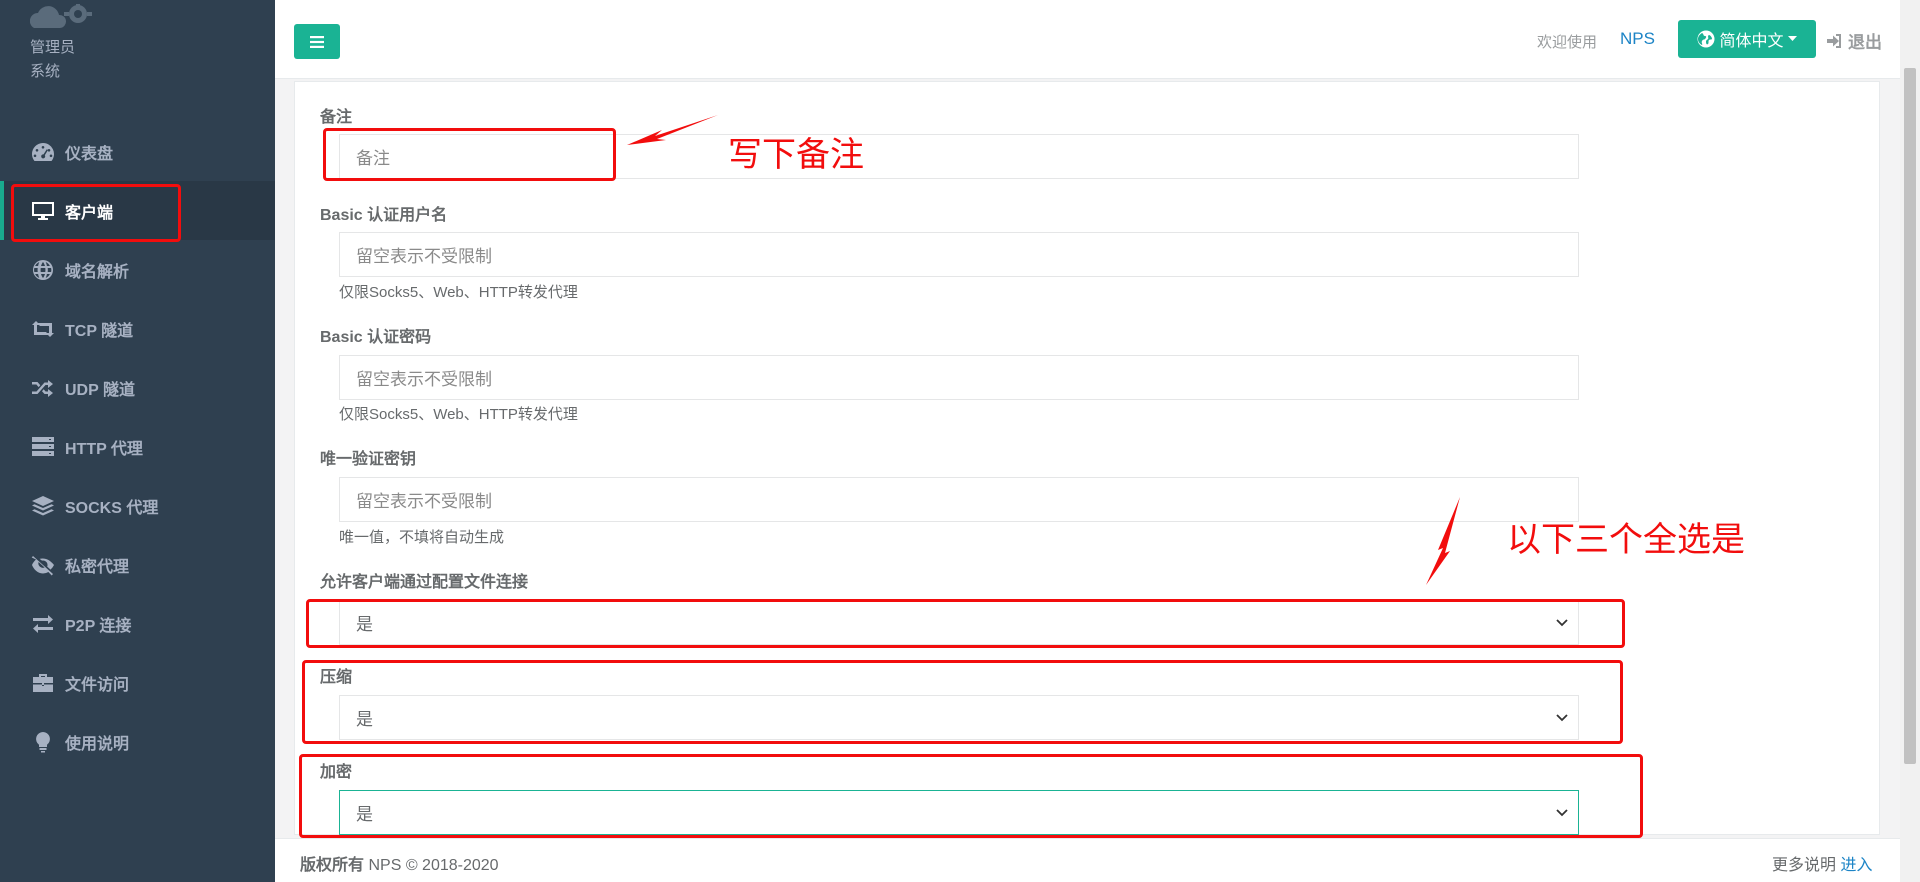  Describe the element at coordinates (43, 742) in the screenshot. I see `lightbulb-icon` at that location.